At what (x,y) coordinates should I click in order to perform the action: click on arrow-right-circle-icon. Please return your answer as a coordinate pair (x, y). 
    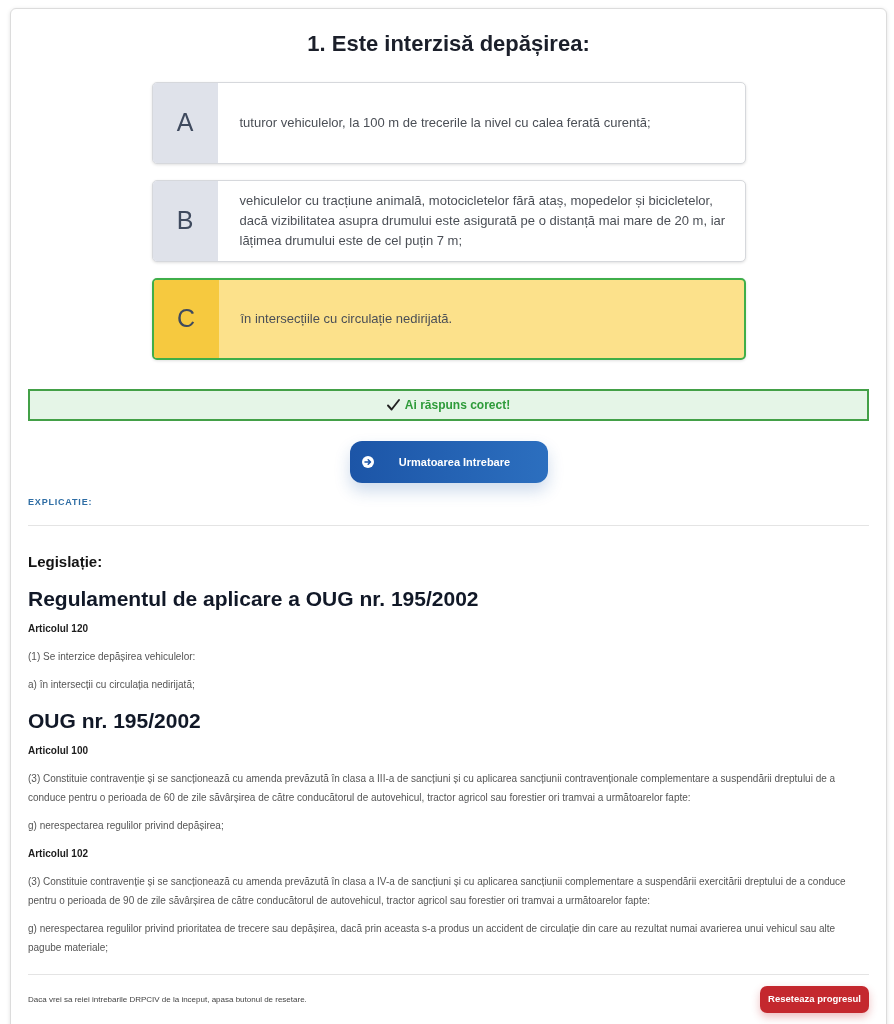
    Looking at the image, I should click on (367, 462).